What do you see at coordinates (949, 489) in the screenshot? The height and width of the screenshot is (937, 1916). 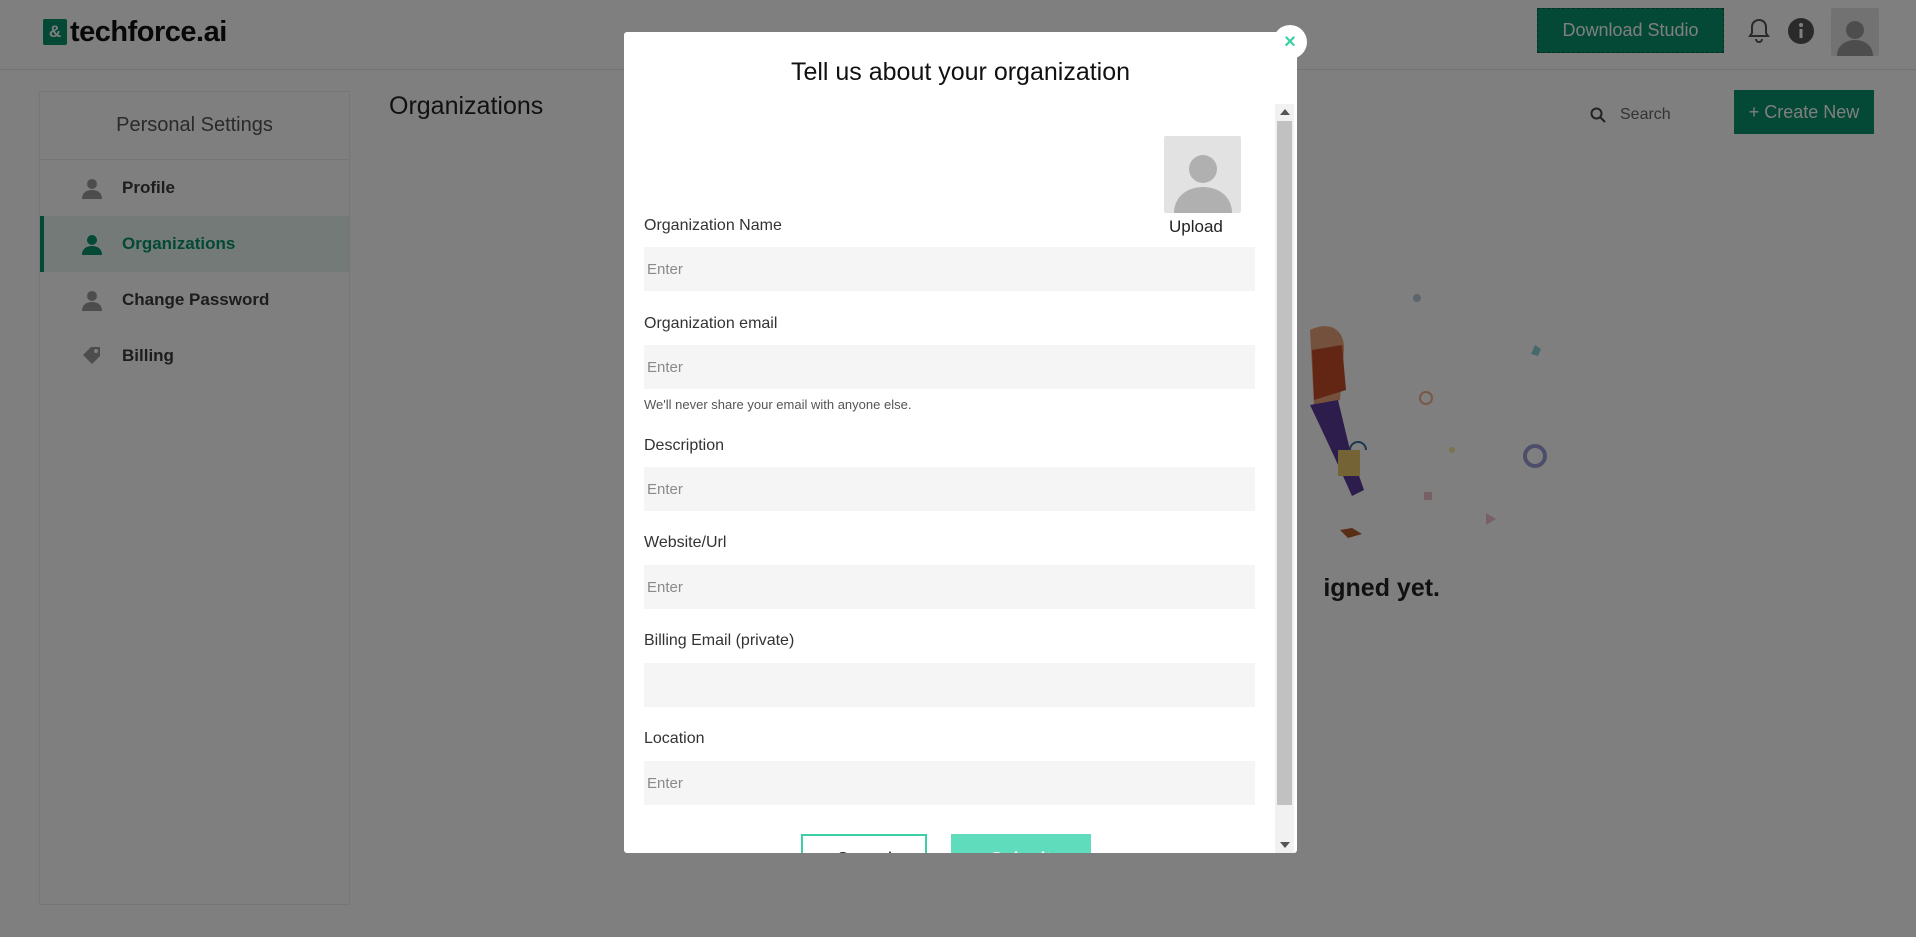 I see `description-input` at bounding box center [949, 489].